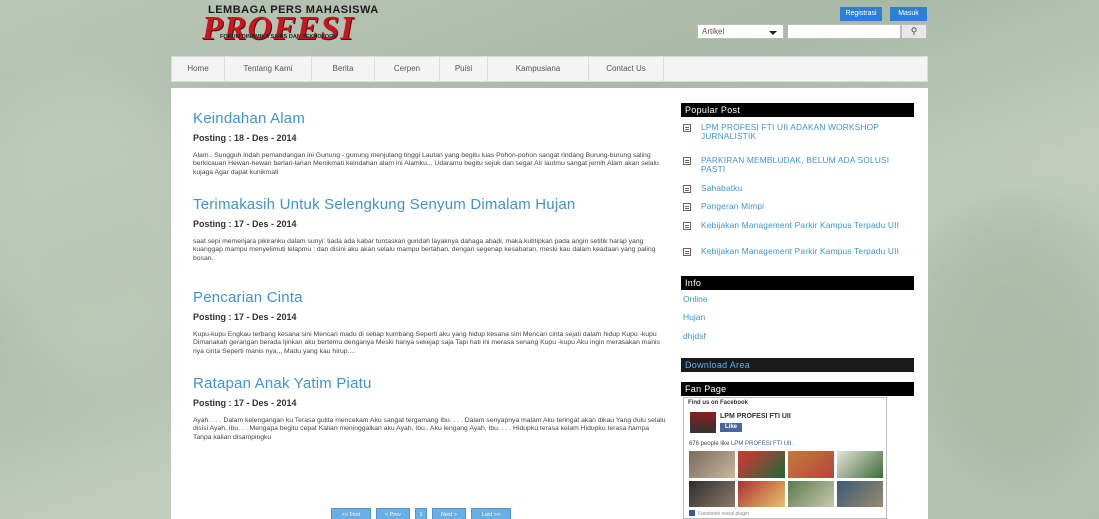  I want to click on popular-post-heading: Popular Post, so click(797, 110).